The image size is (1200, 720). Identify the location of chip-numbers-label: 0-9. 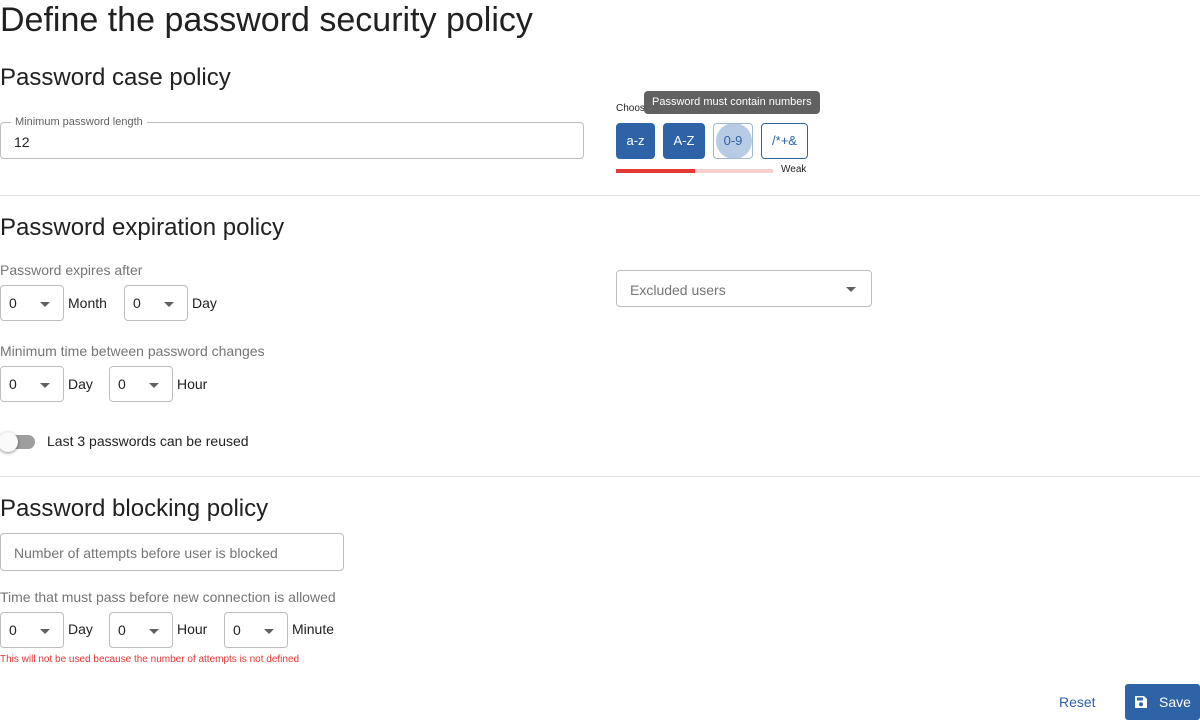
(733, 140).